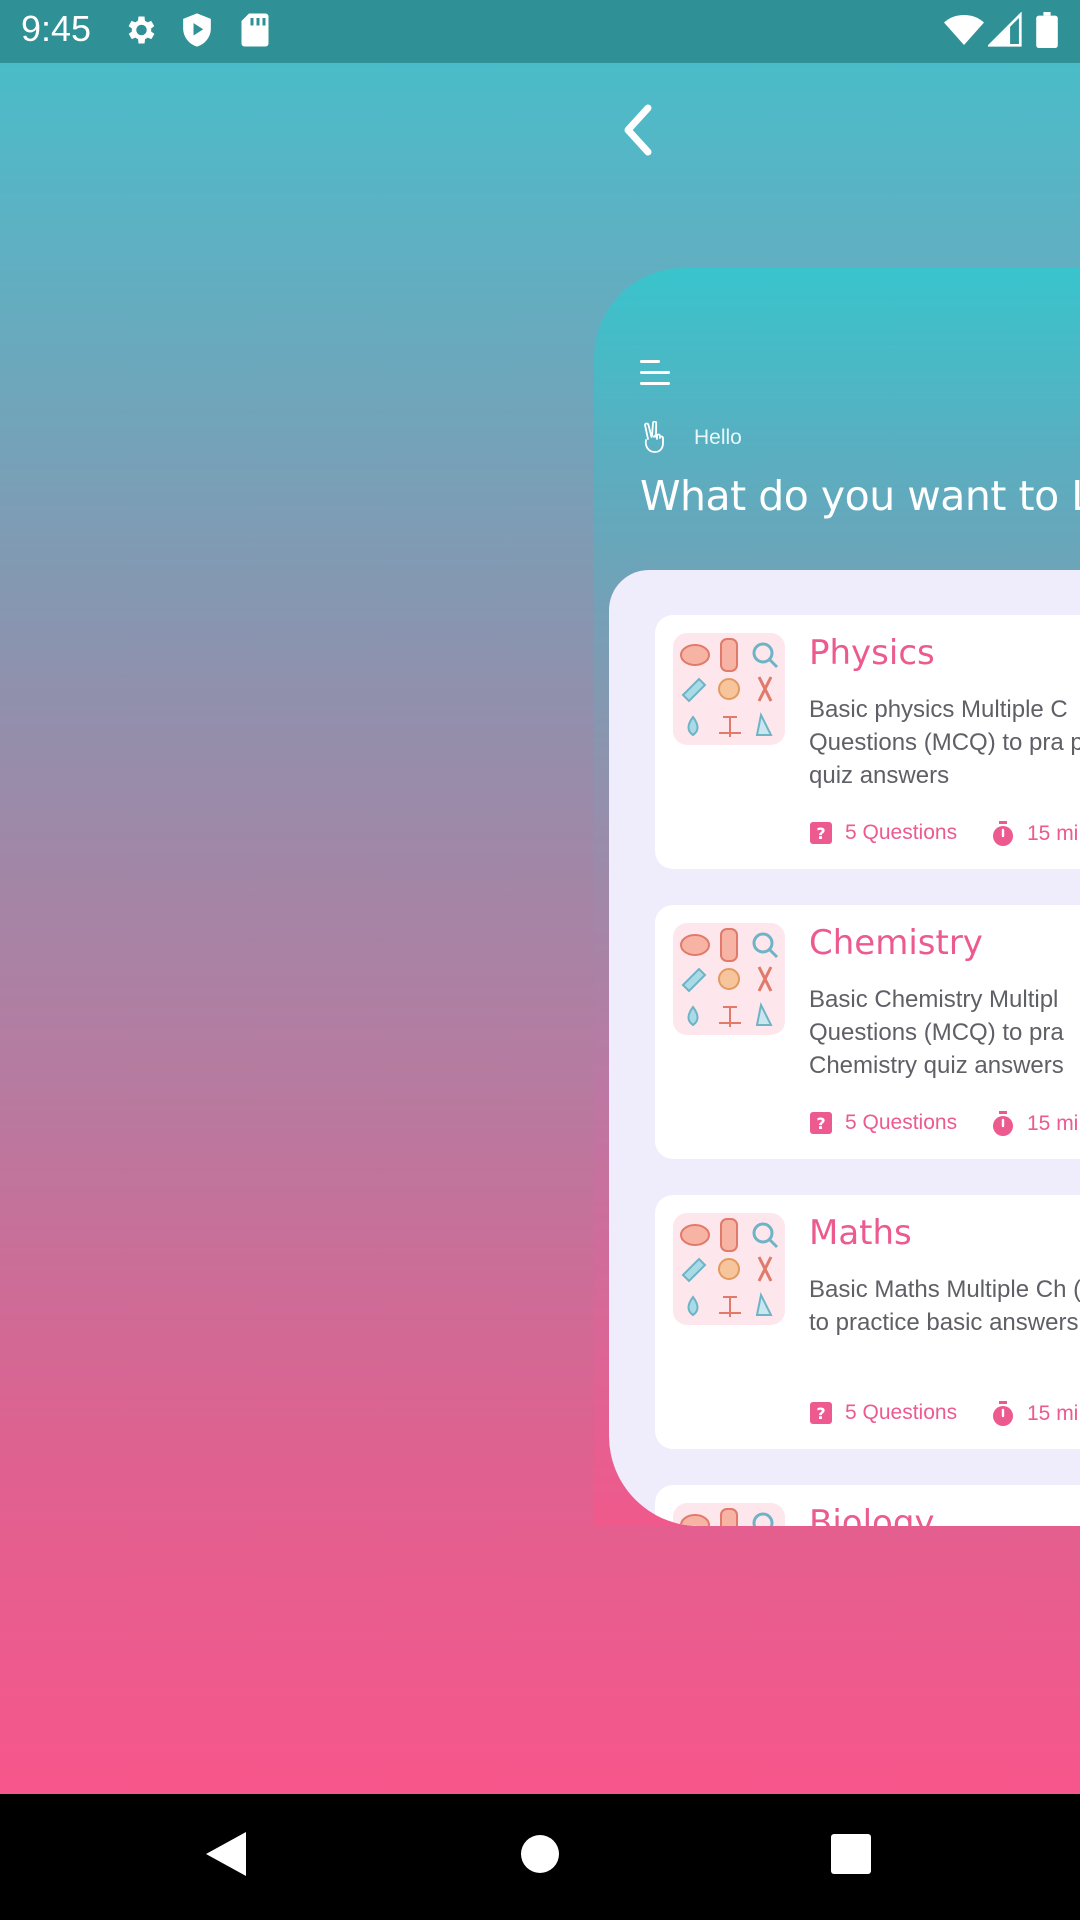  I want to click on recents-square-icon, so click(851, 1854).